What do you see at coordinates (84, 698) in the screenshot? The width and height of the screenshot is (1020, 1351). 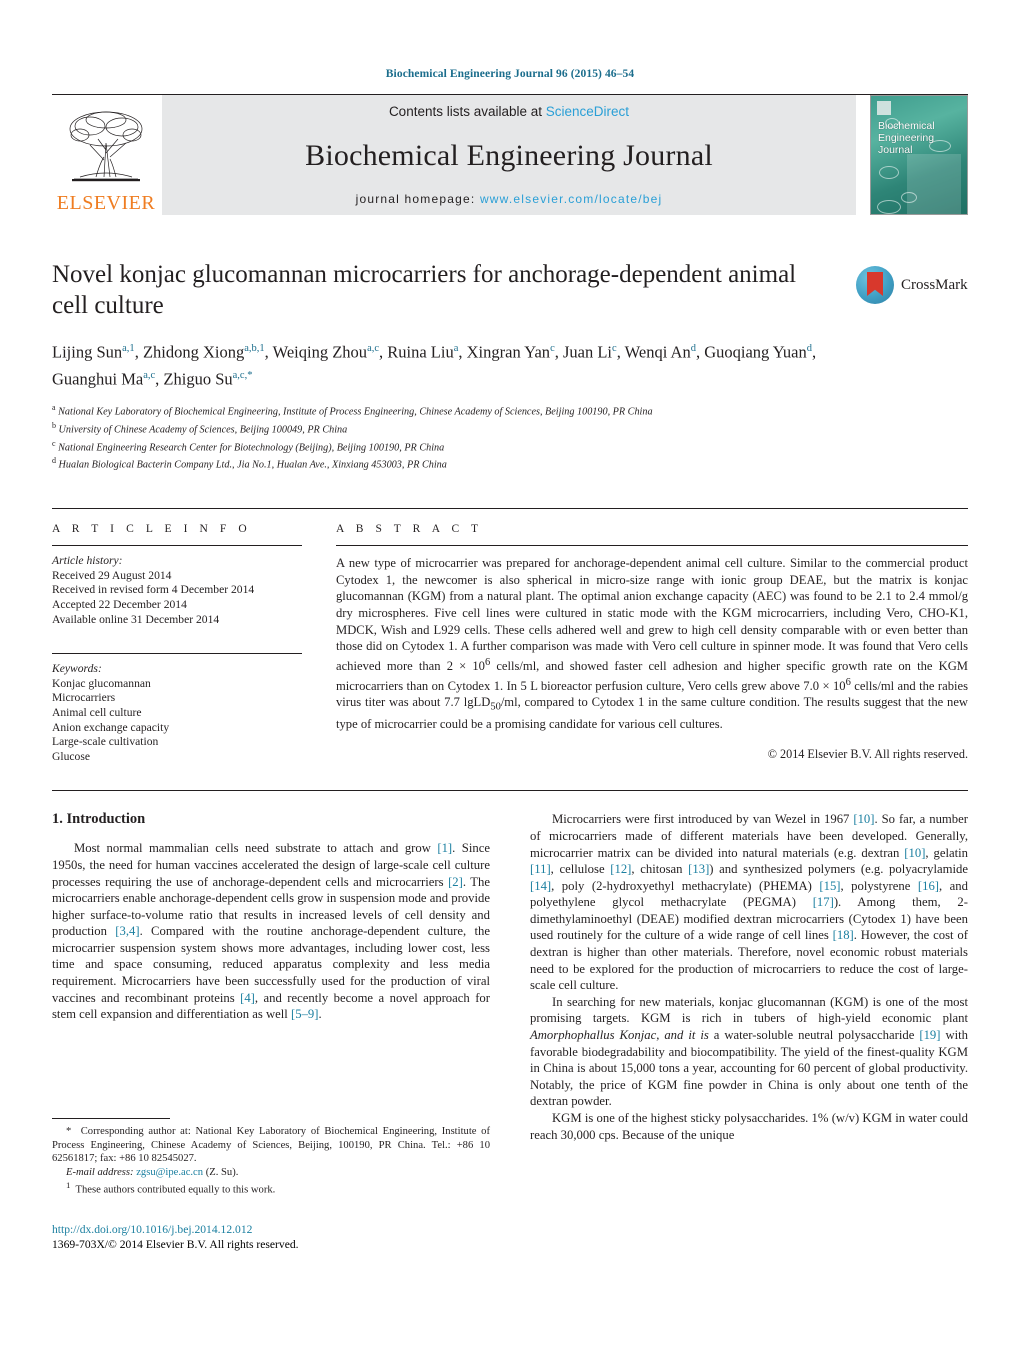 I see `keyword-item: Microcarriers` at bounding box center [84, 698].